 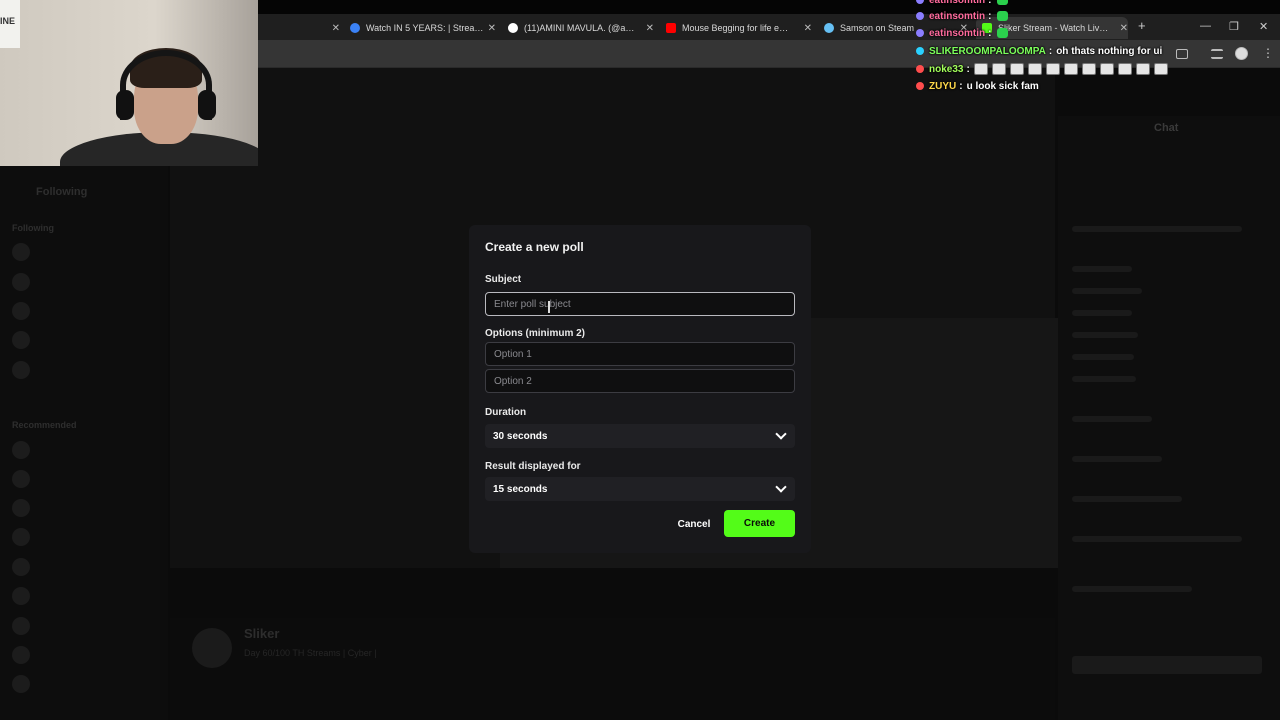 I want to click on overlay-text: oh thats nothing for ui, so click(x=1109, y=51).